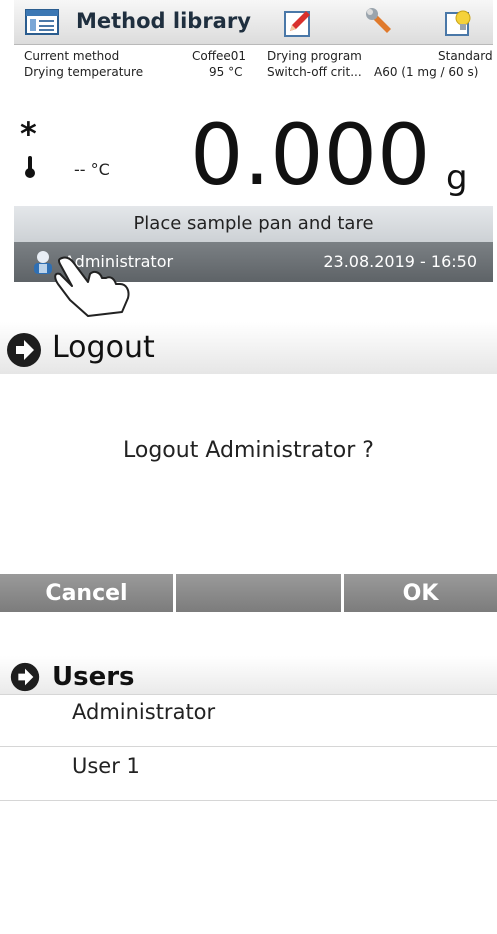 The height and width of the screenshot is (934, 497). I want to click on prompt-bar: Place sample pan and tare, so click(253, 224).